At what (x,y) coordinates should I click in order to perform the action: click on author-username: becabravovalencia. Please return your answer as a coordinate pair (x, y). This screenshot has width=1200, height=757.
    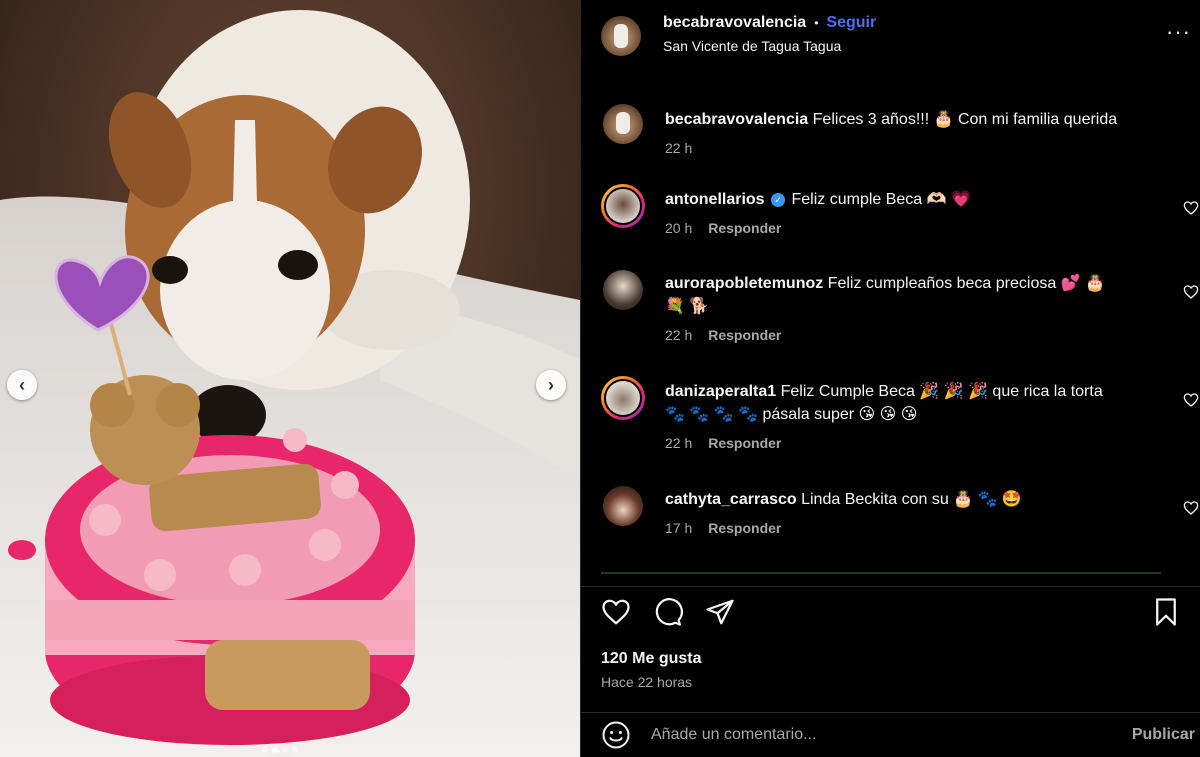
    Looking at the image, I should click on (734, 23).